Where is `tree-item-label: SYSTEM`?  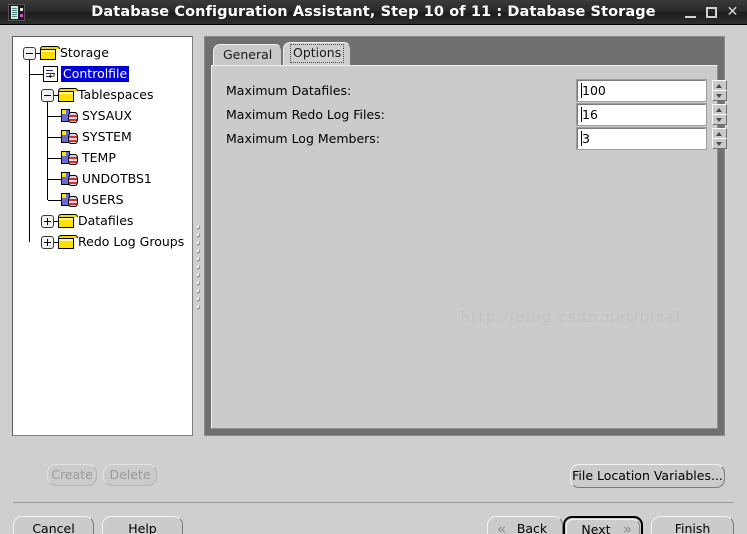
tree-item-label: SYSTEM is located at coordinates (107, 136).